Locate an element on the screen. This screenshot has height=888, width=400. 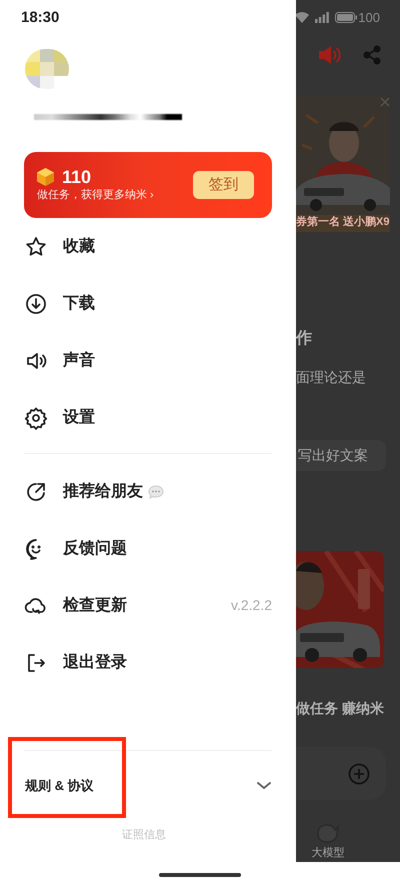
menu-item: 反馈问题 is located at coordinates (148, 548).